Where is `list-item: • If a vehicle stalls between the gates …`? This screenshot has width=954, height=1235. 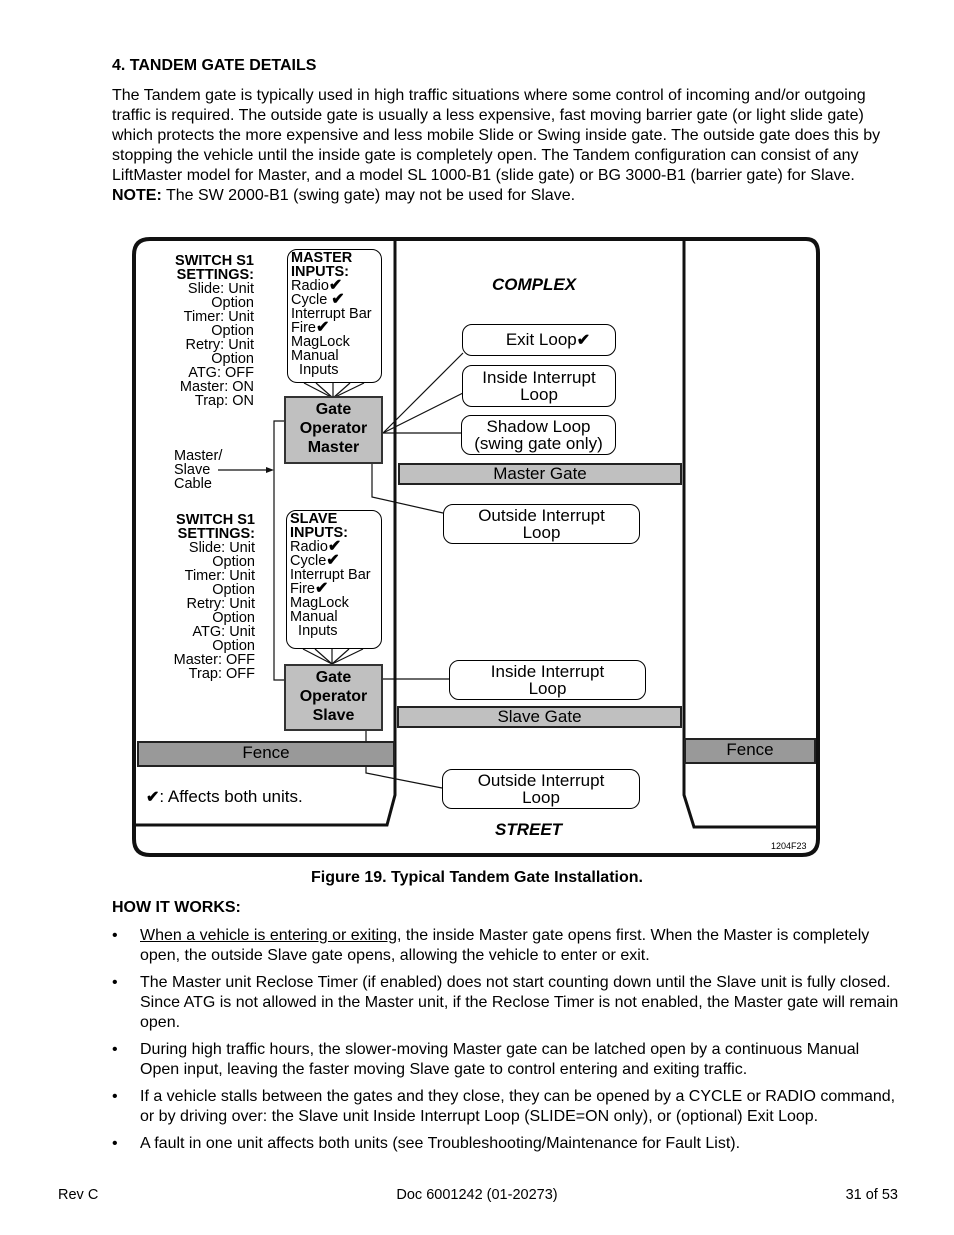
list-item: • If a vehicle stalls between the gates … is located at coordinates (507, 1107).